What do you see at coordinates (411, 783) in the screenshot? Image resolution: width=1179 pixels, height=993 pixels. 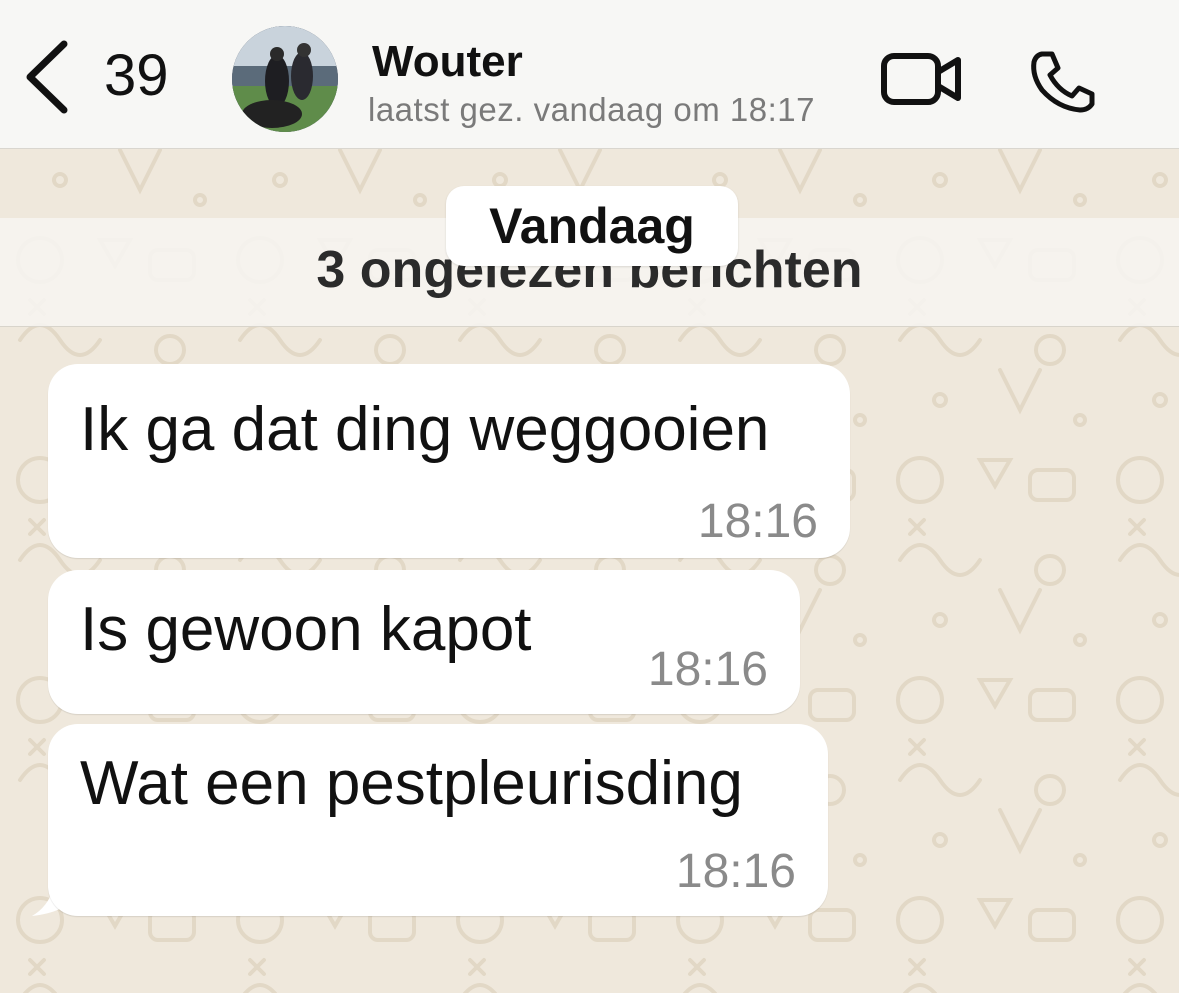 I see `message-text: Wat een pestpleurisding` at bounding box center [411, 783].